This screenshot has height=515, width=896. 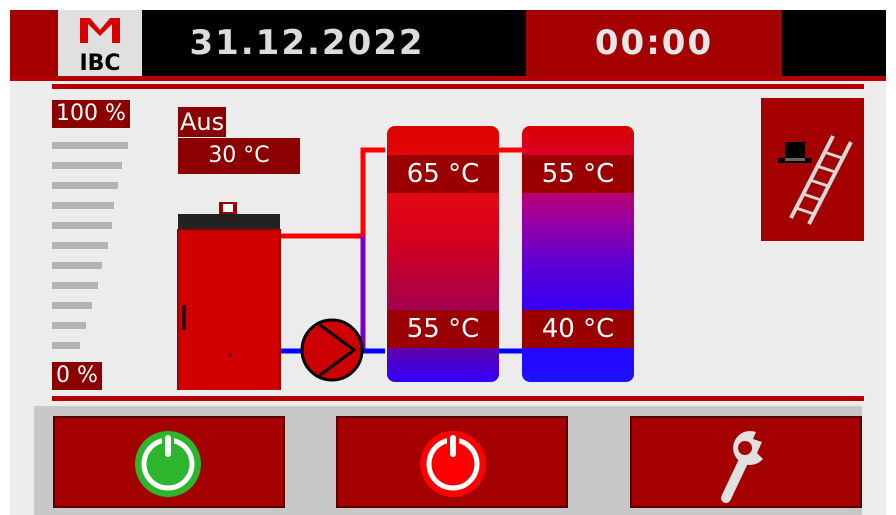 What do you see at coordinates (100, 43) in the screenshot?
I see `ibc-logo: IBC` at bounding box center [100, 43].